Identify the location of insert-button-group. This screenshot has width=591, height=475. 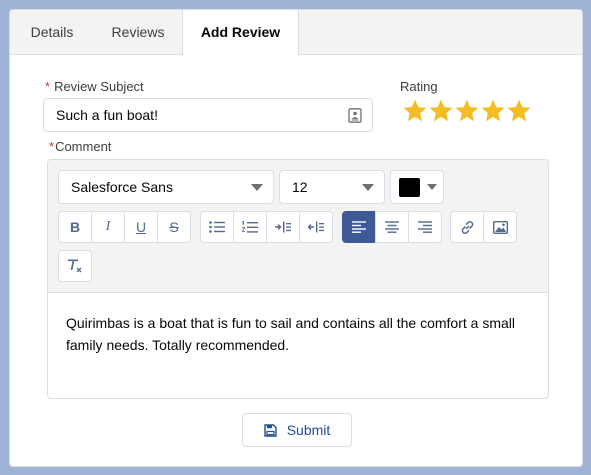
(483, 227).